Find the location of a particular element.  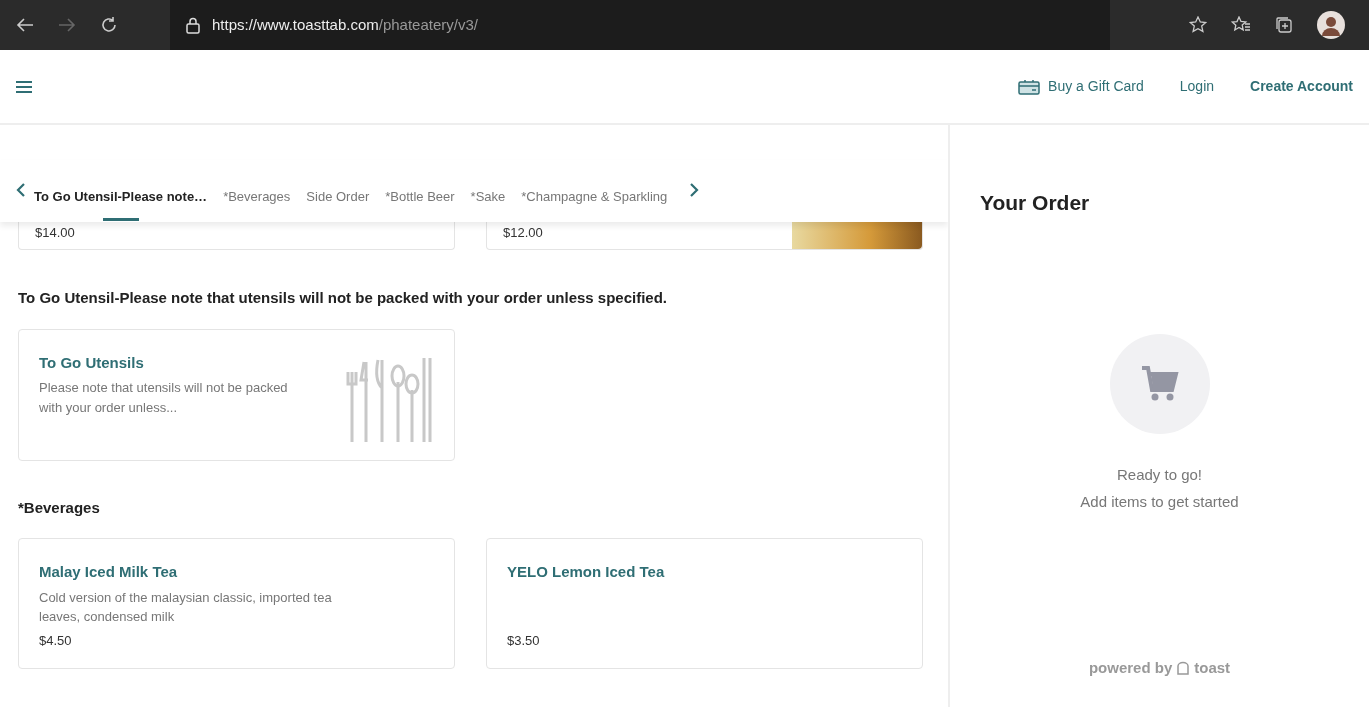

address-bar: https://www.toasttab.com/phateatery/v3/ is located at coordinates (345, 25).